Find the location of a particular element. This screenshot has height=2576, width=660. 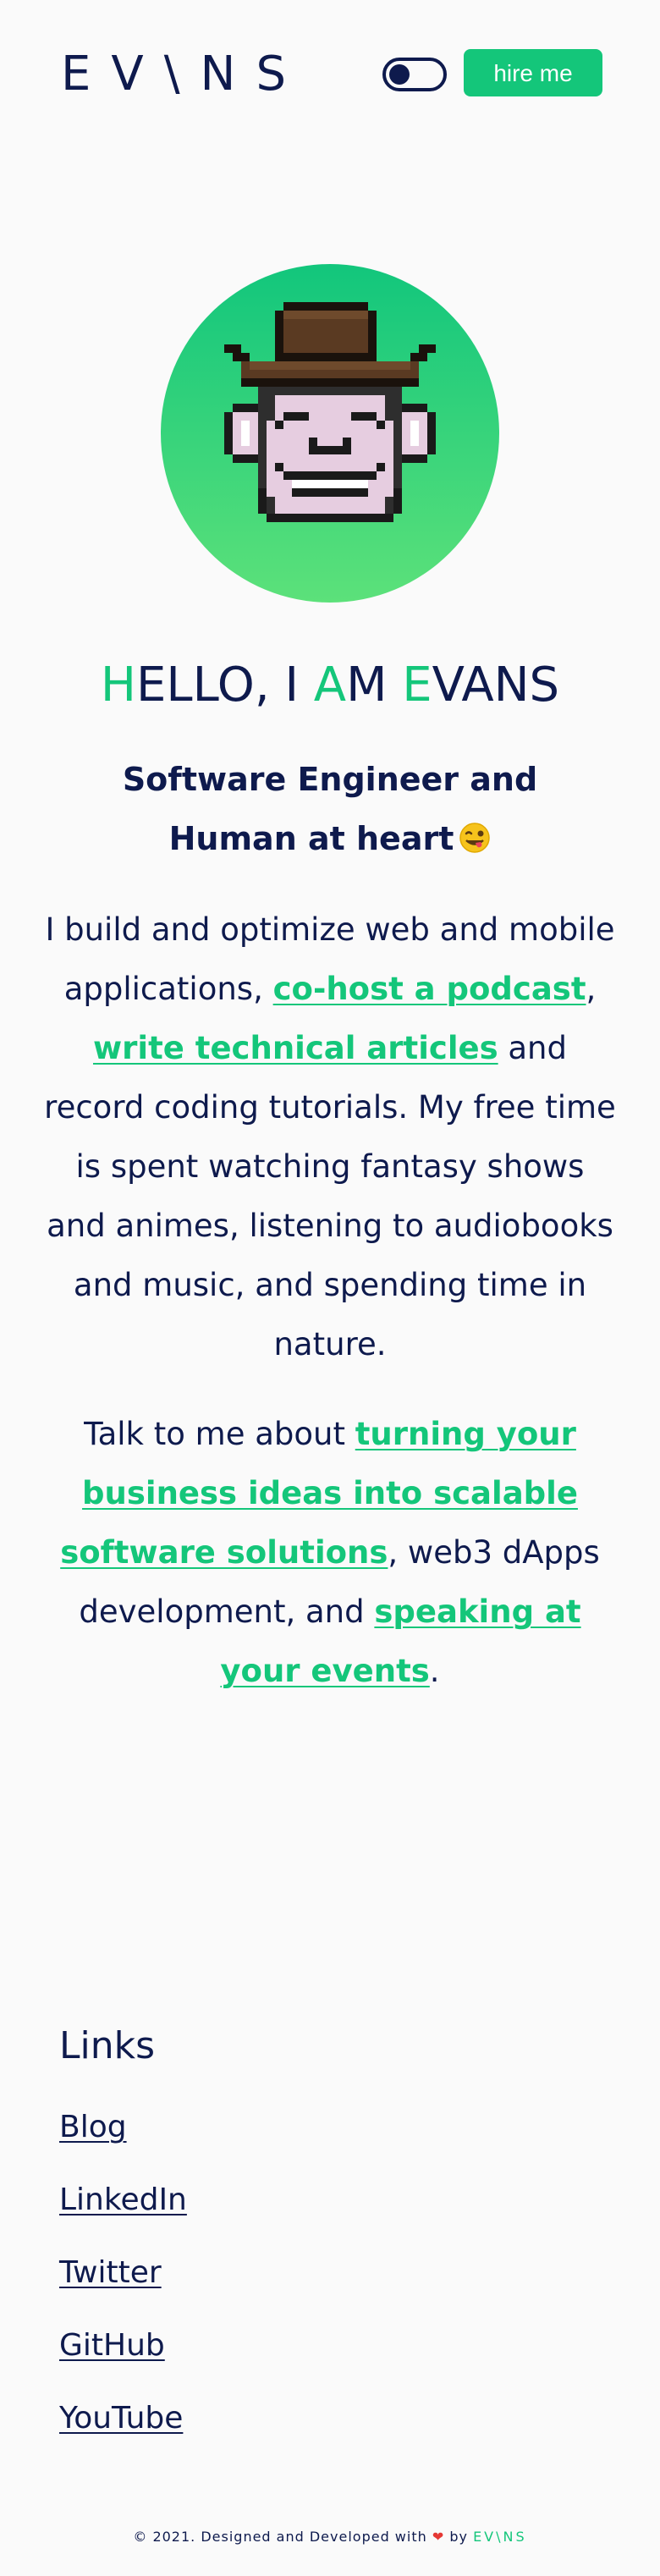

hero-heading-text: VANS is located at coordinates (496, 685).